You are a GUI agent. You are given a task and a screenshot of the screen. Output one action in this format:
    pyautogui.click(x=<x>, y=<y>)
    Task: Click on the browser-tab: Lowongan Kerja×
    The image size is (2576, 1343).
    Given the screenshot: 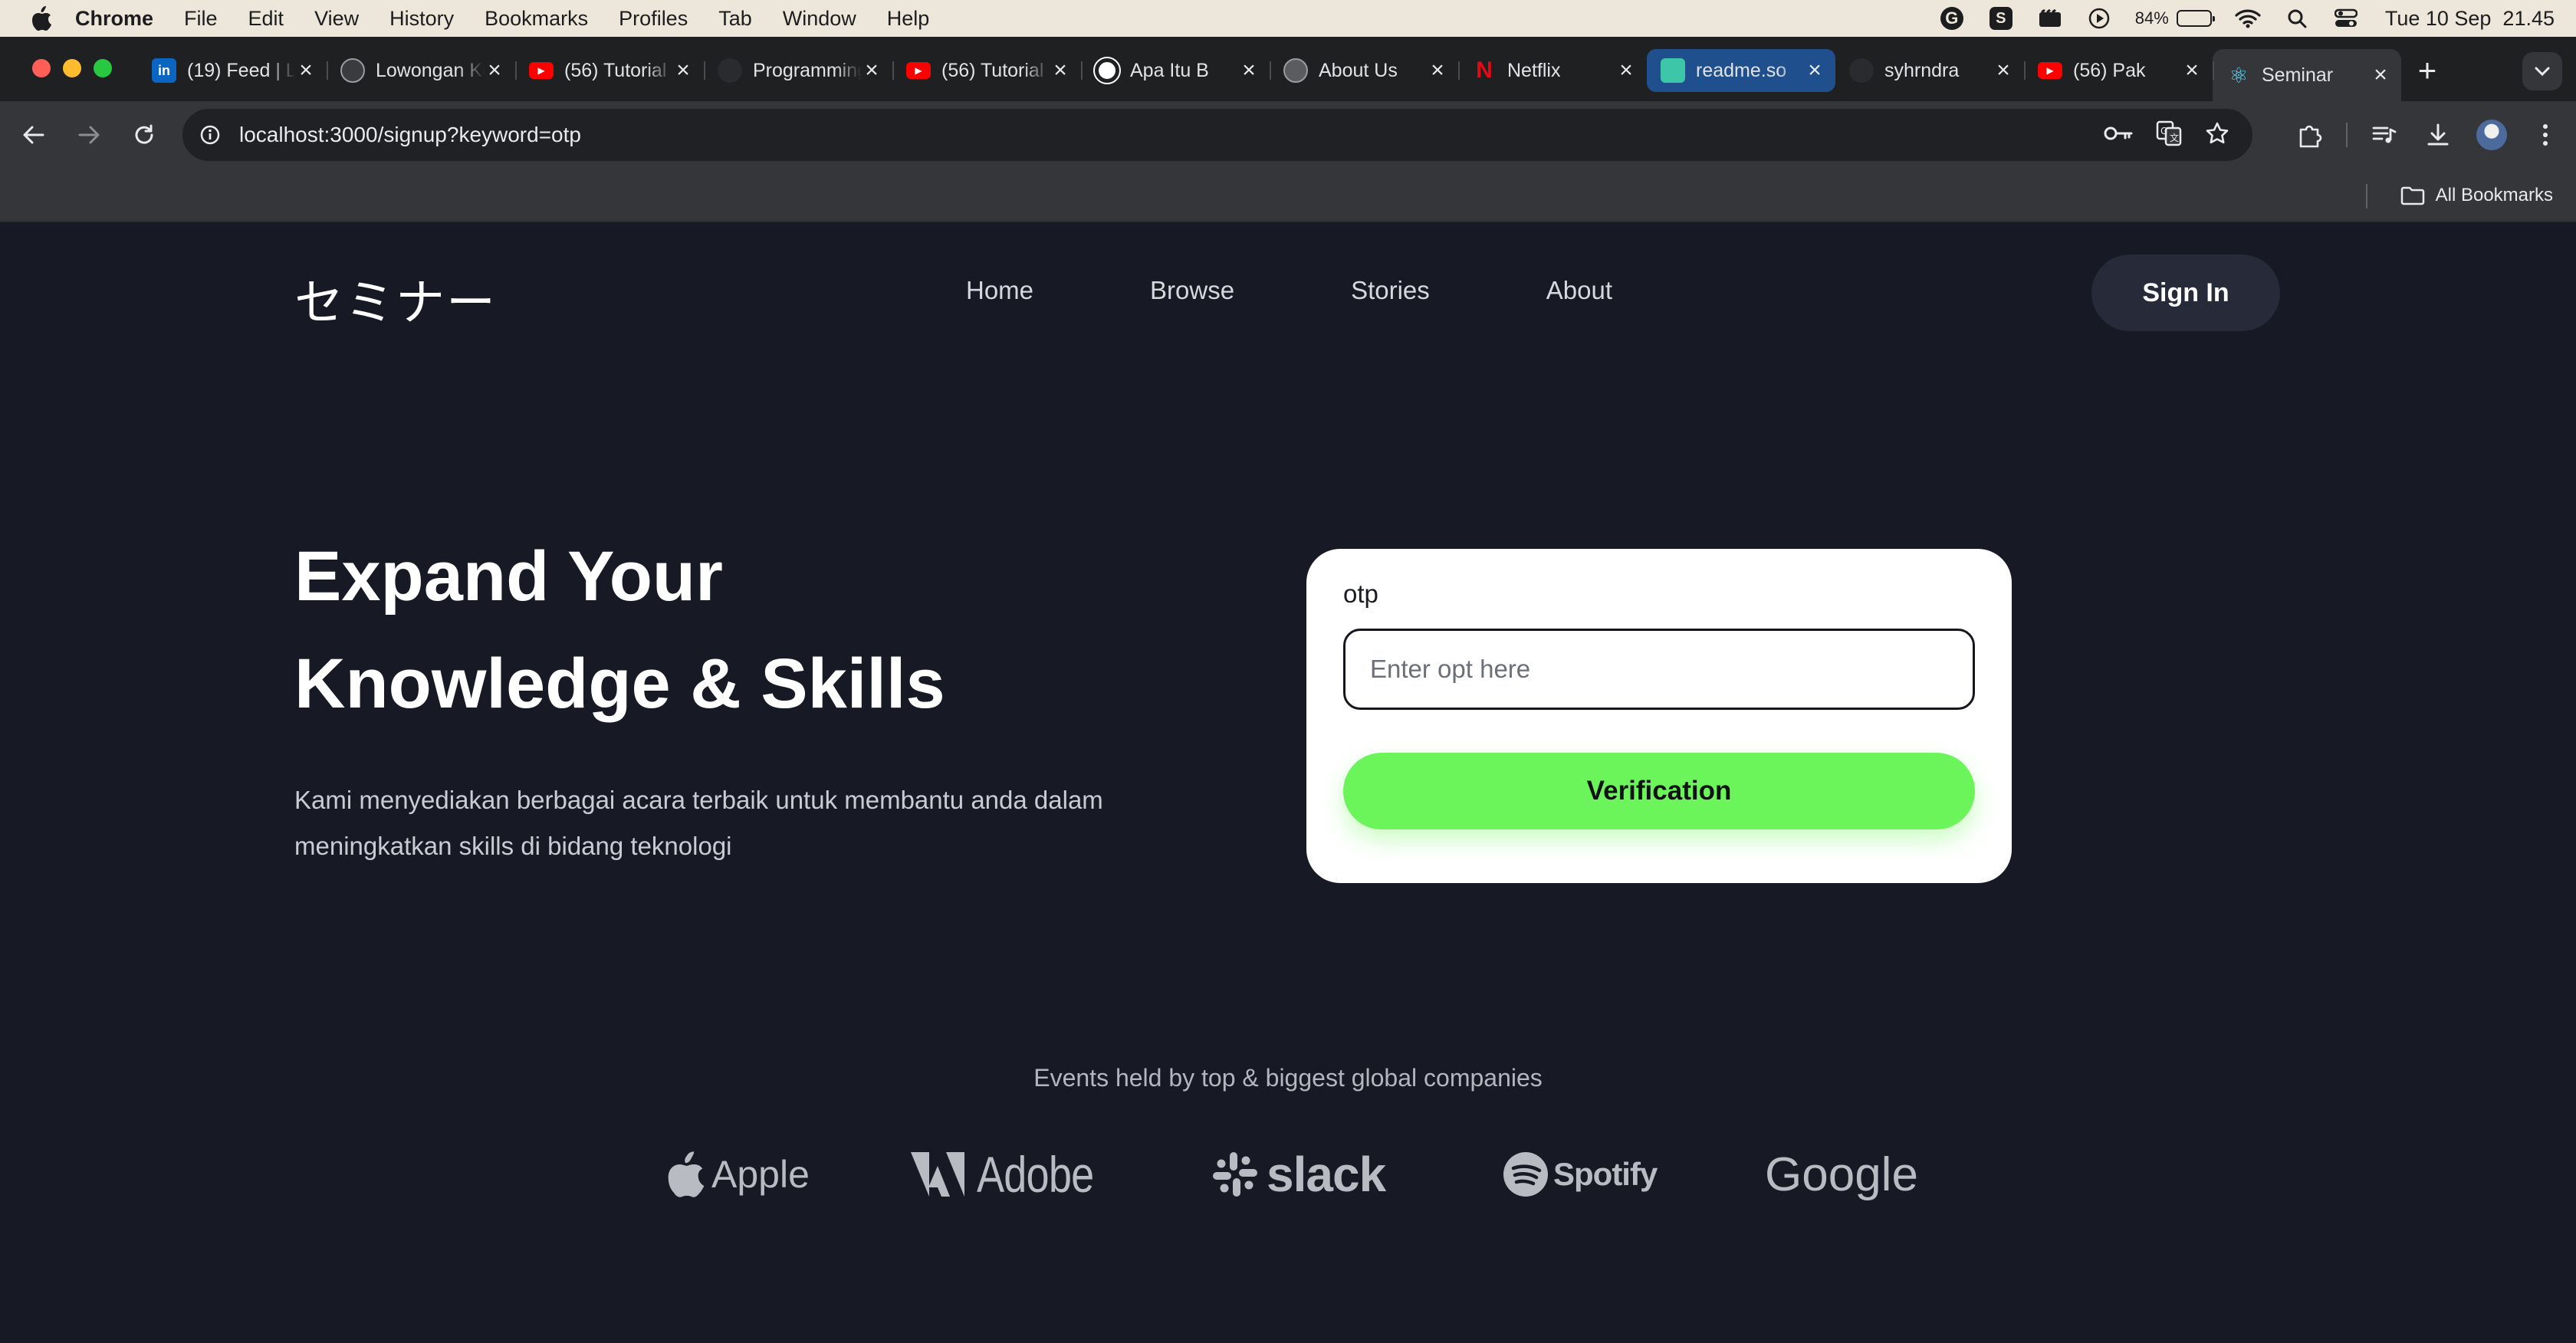 What is the action you would take?
    pyautogui.click(x=421, y=71)
    